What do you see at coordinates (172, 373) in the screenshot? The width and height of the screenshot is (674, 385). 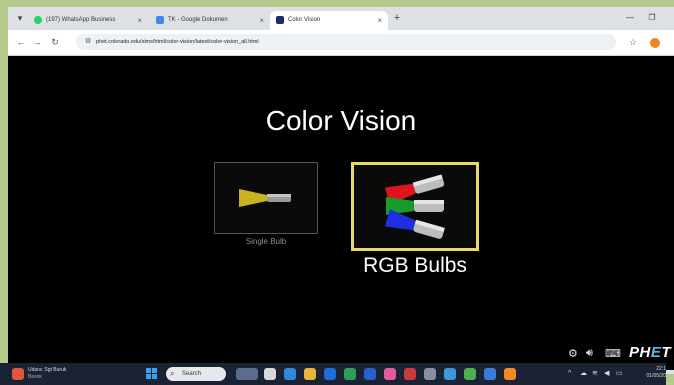 I see `search-icon: ⌕` at bounding box center [172, 373].